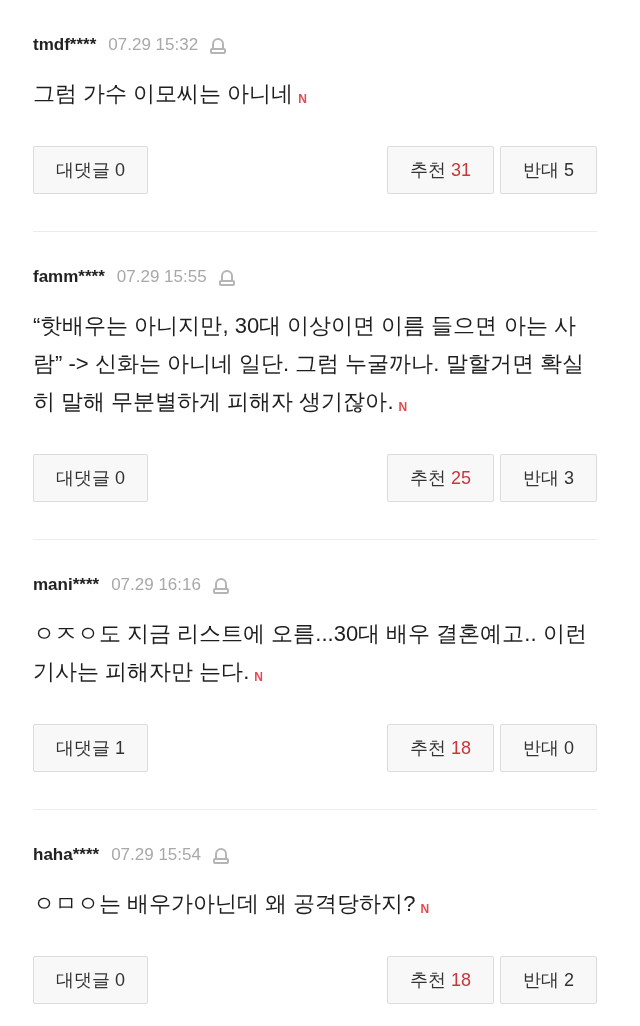 This screenshot has height=1026, width=640. Describe the element at coordinates (153, 45) in the screenshot. I see `timestamp: 07.29 15:32` at that location.